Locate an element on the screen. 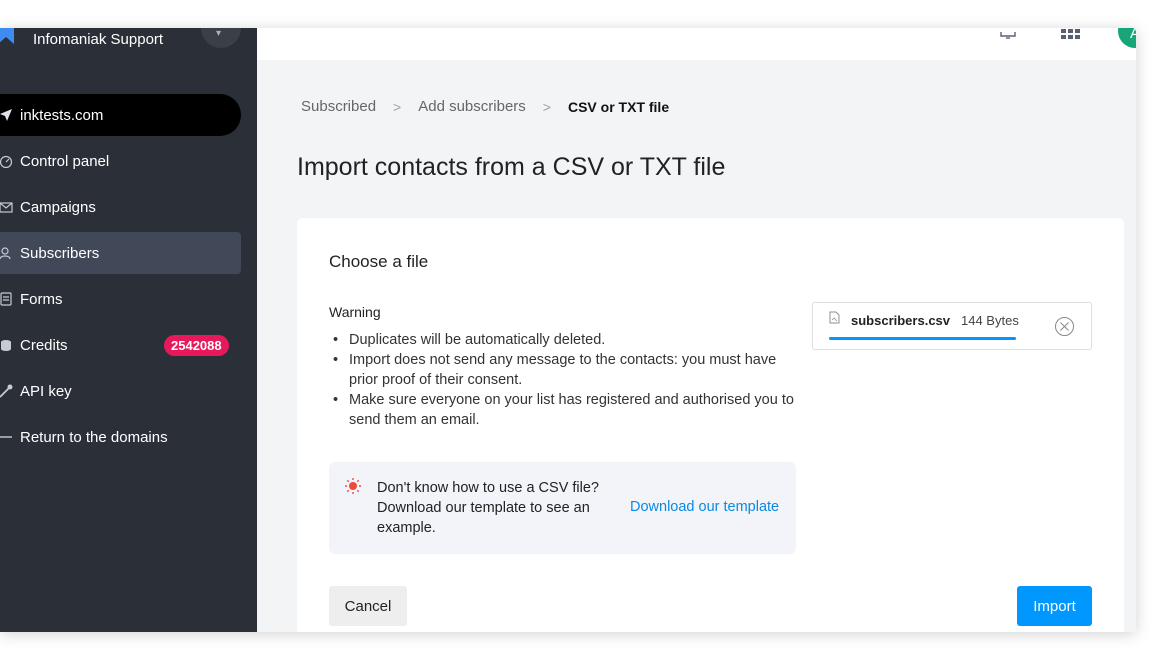 Image resolution: width=1166 pixels, height=662 pixels. cancel-button: Cancel is located at coordinates (368, 606).